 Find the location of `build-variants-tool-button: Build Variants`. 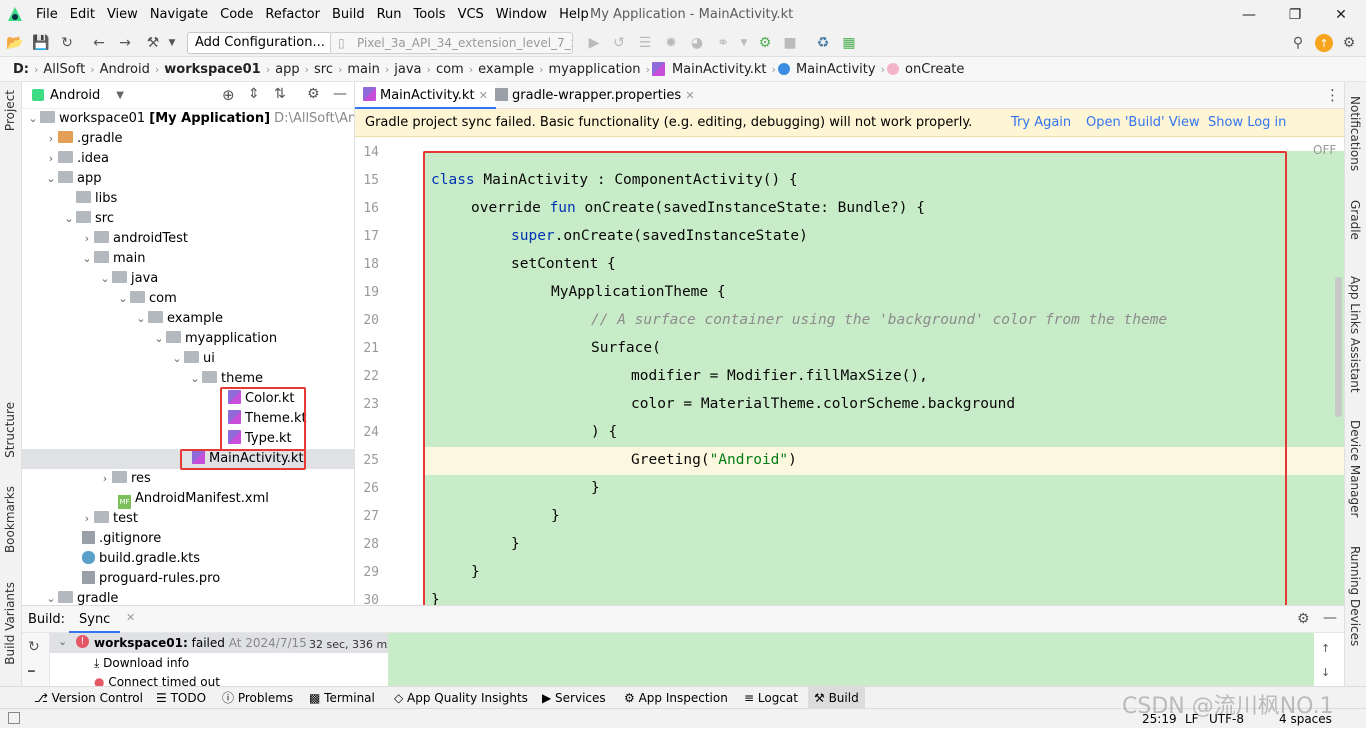

build-variants-tool-button: Build Variants is located at coordinates (10, 623).